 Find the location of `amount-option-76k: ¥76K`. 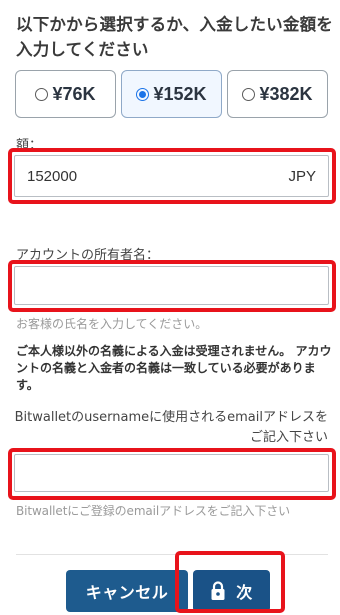

amount-option-76k: ¥76K is located at coordinates (65, 94).